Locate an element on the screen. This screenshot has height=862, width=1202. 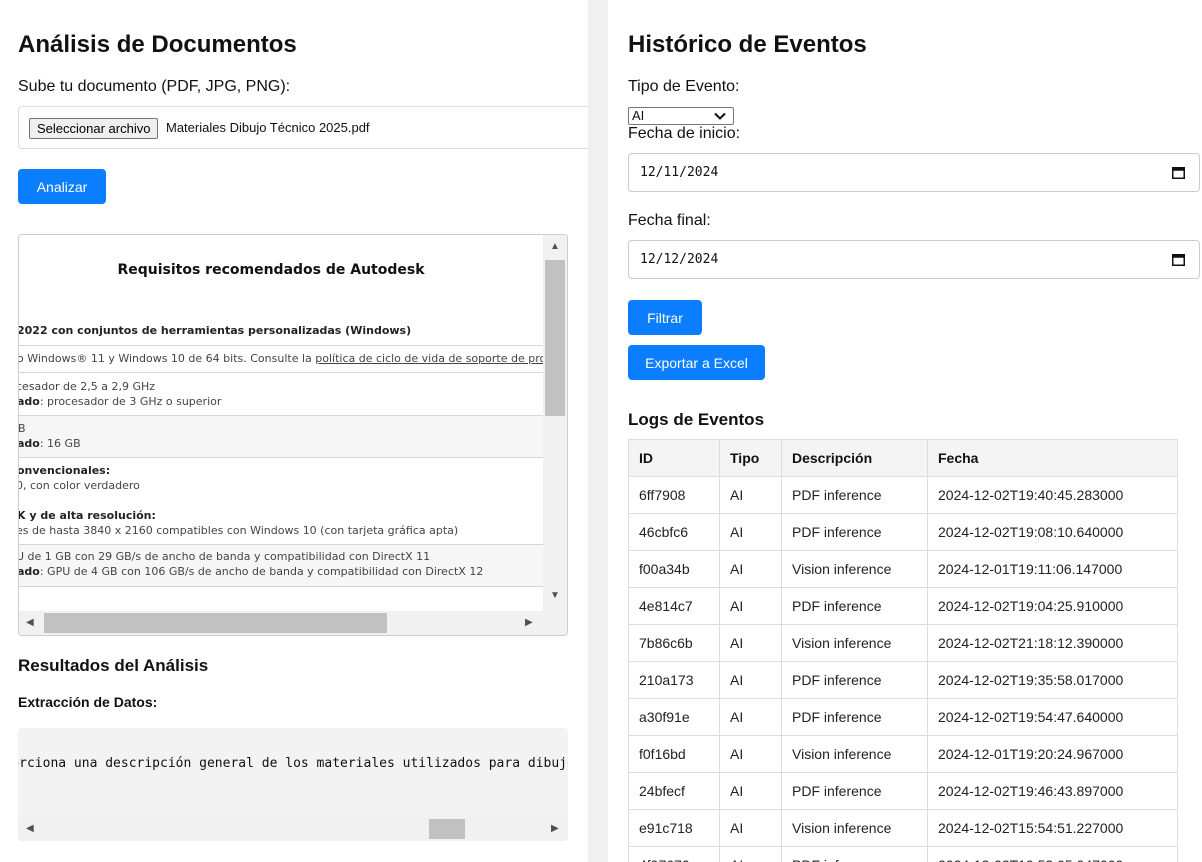
start-date-value: 12/11/2024 is located at coordinates (679, 172).